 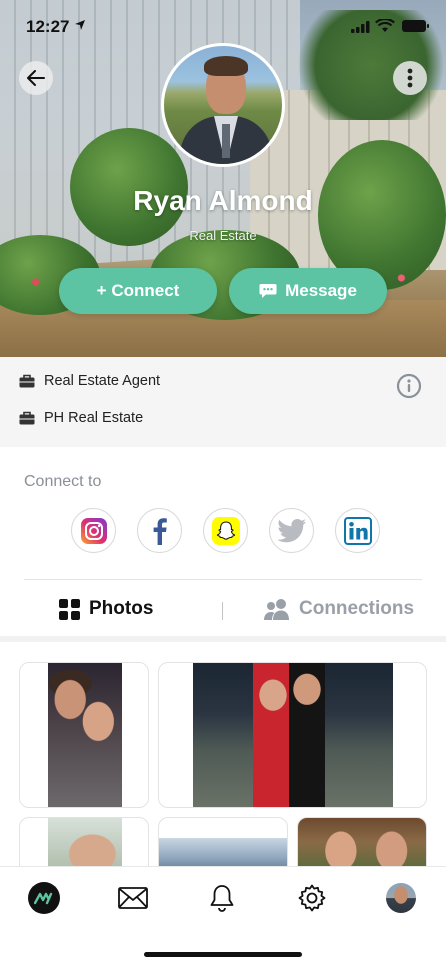 I want to click on social-links, so click(x=225, y=530).